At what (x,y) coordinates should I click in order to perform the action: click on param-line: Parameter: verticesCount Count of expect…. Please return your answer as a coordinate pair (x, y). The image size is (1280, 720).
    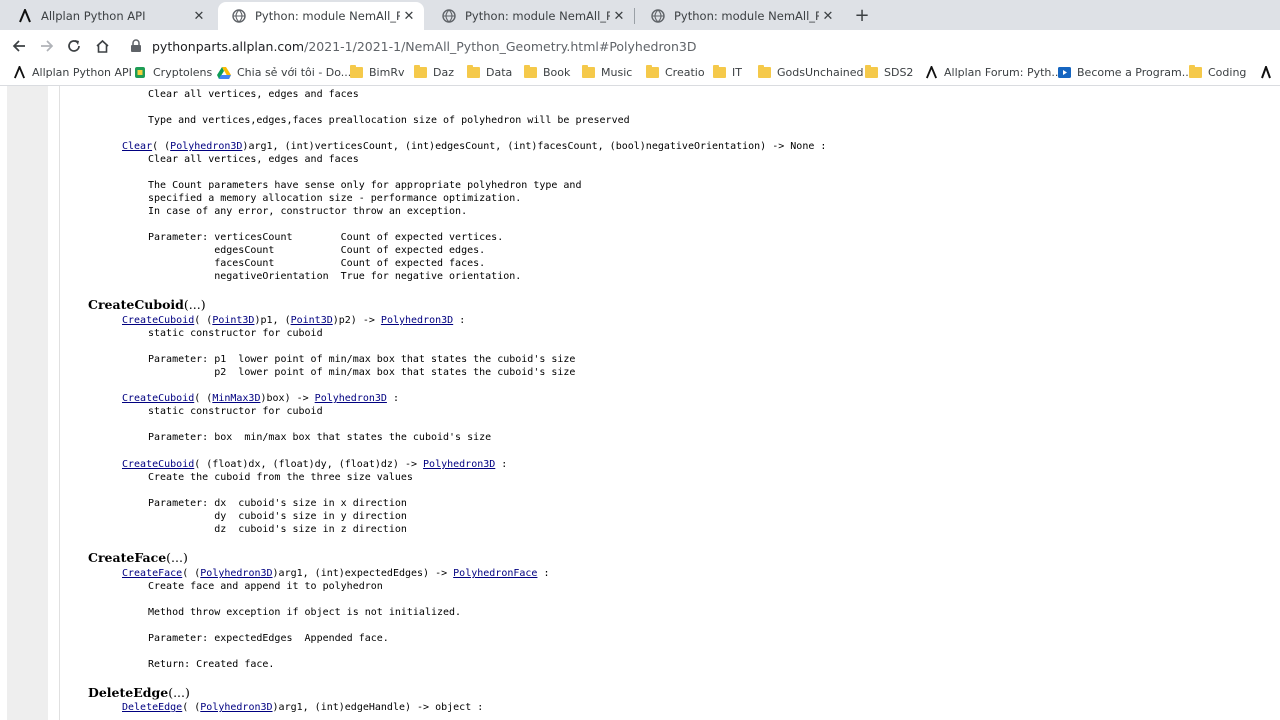
    Looking at the image, I should click on (326, 237).